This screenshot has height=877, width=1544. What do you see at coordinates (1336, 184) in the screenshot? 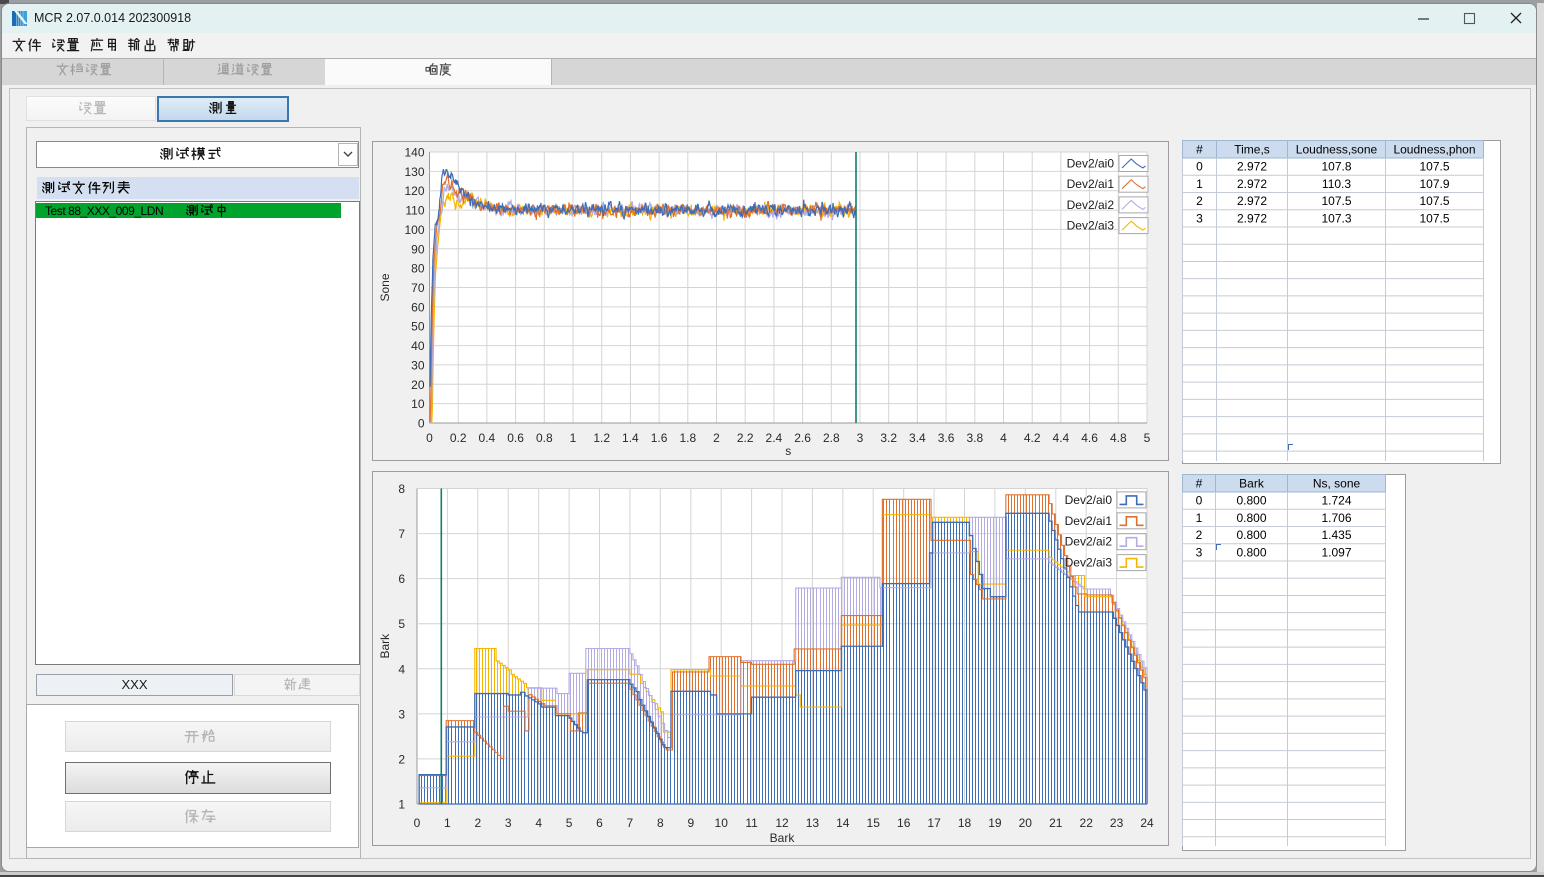
I see `svg-text: 110.3` at bounding box center [1336, 184].